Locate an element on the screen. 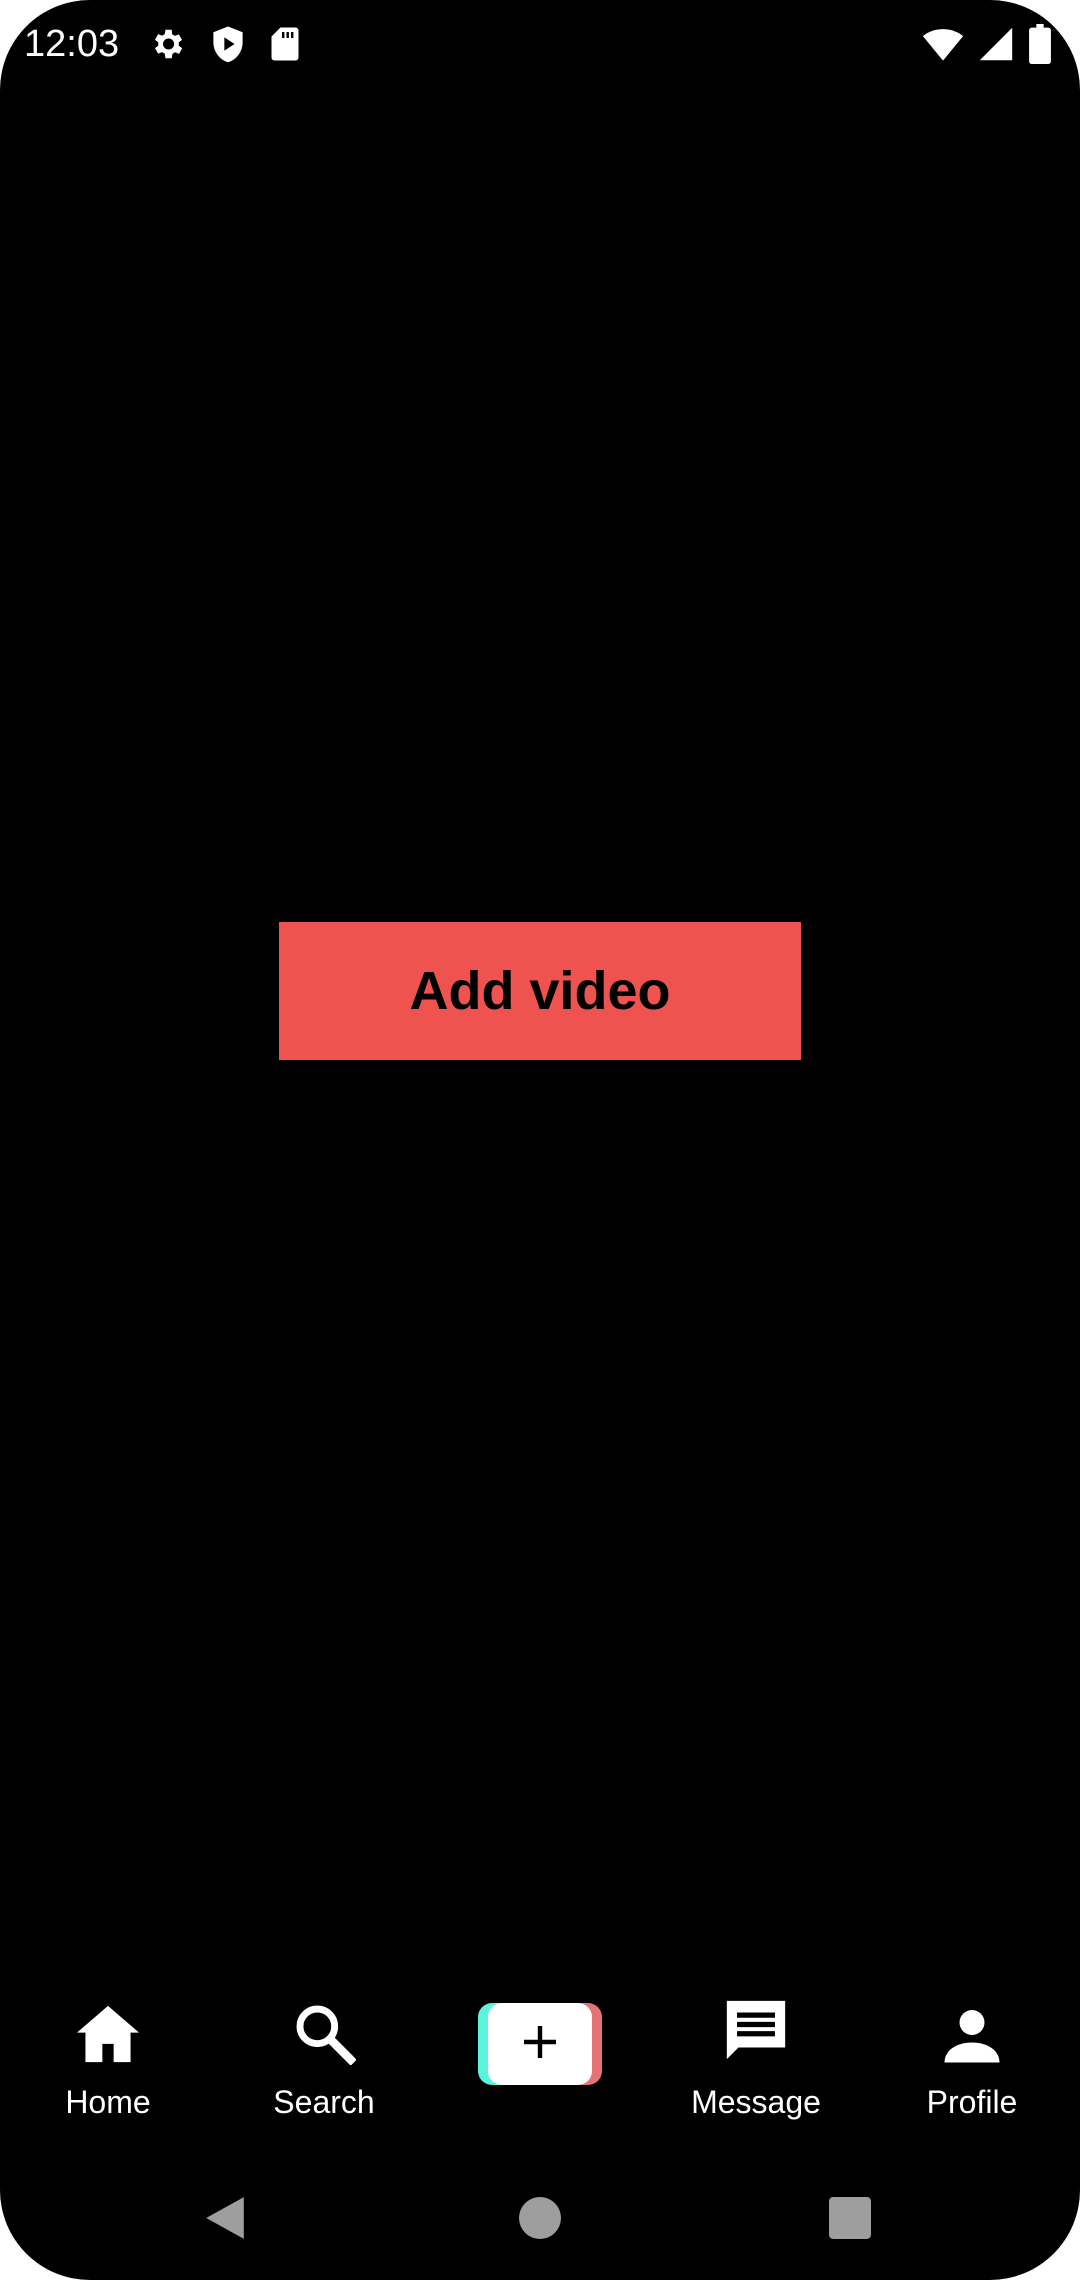 Image resolution: width=1080 pixels, height=2280 pixels. system-navigation-bar is located at coordinates (540, 2215).